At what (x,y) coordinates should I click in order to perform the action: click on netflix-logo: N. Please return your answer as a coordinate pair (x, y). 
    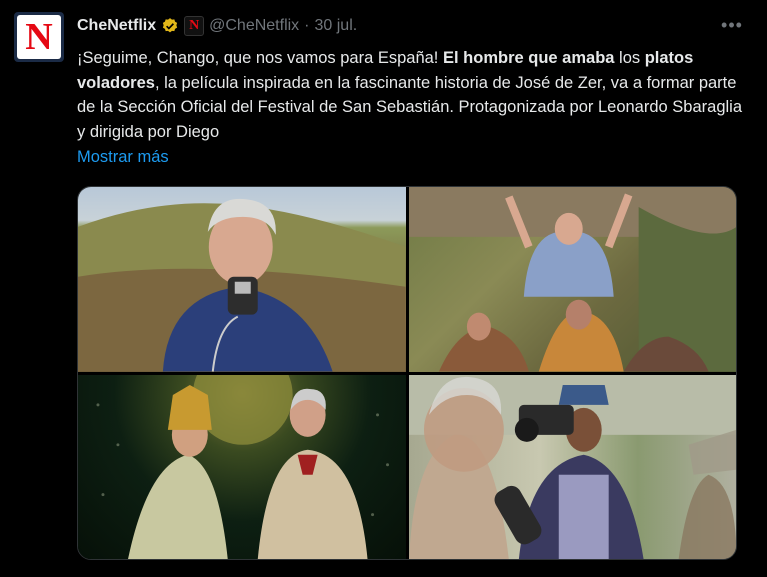
    Looking at the image, I should click on (39, 37).